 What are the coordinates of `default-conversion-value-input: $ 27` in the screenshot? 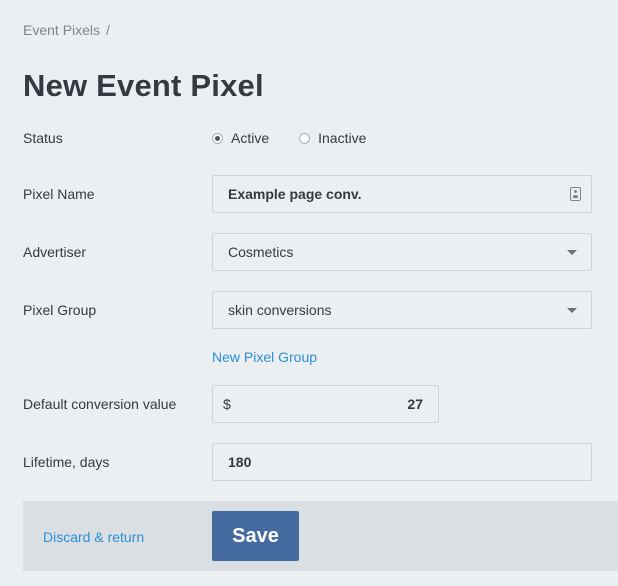 It's located at (325, 404).